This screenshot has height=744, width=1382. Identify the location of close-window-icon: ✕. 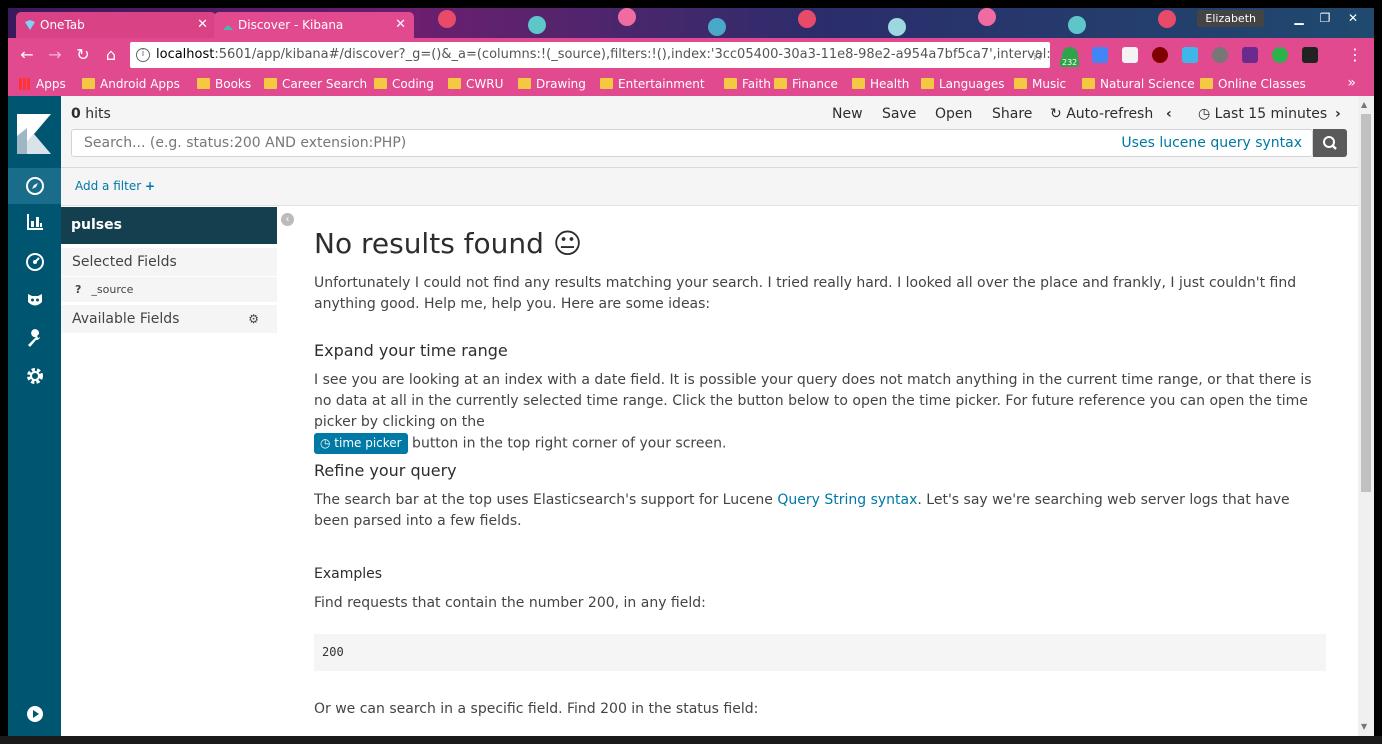
(1353, 18).